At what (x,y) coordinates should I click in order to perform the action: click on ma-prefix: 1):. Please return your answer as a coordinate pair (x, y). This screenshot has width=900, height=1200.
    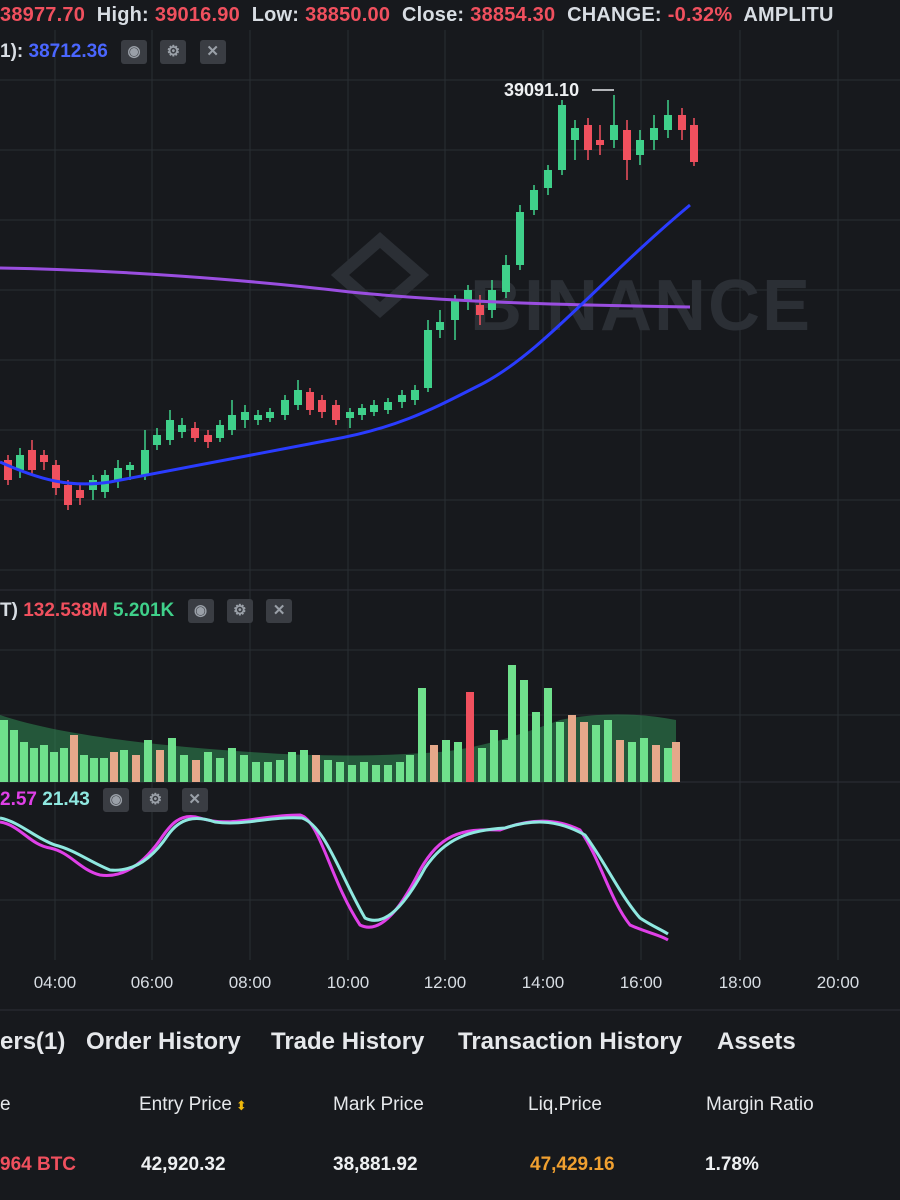
    Looking at the image, I should click on (12, 52).